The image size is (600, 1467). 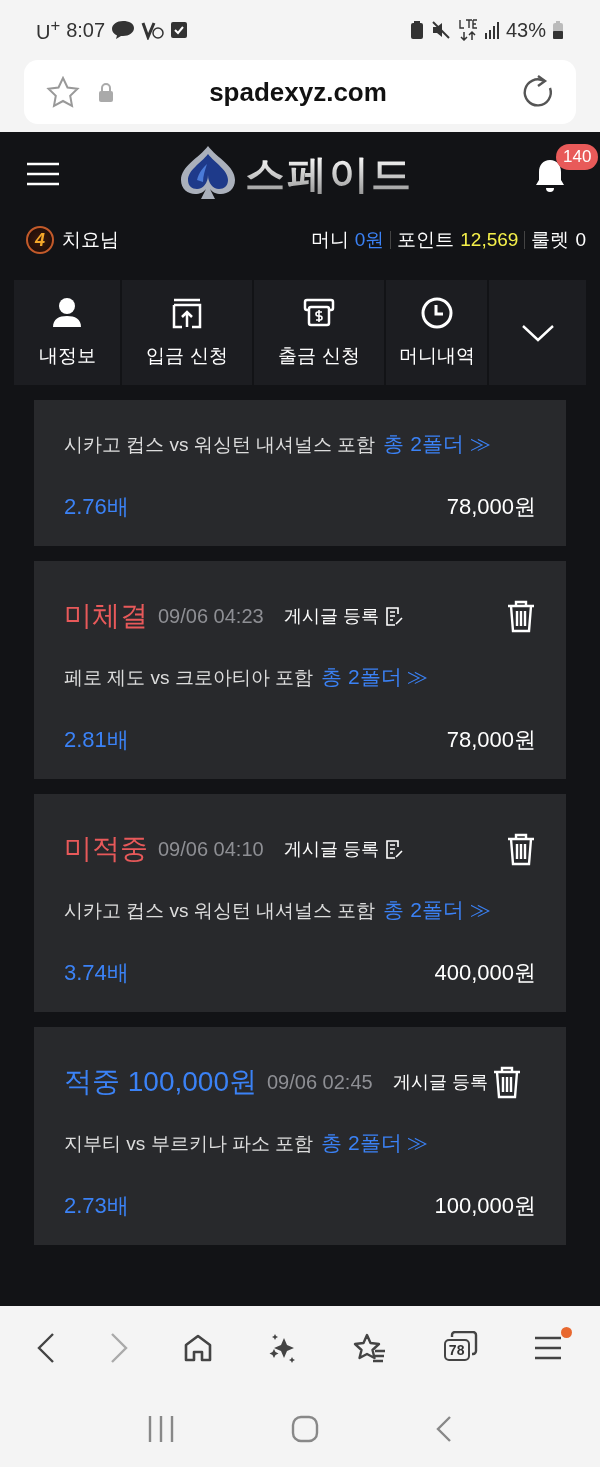 I want to click on clock-icon, so click(x=436, y=312).